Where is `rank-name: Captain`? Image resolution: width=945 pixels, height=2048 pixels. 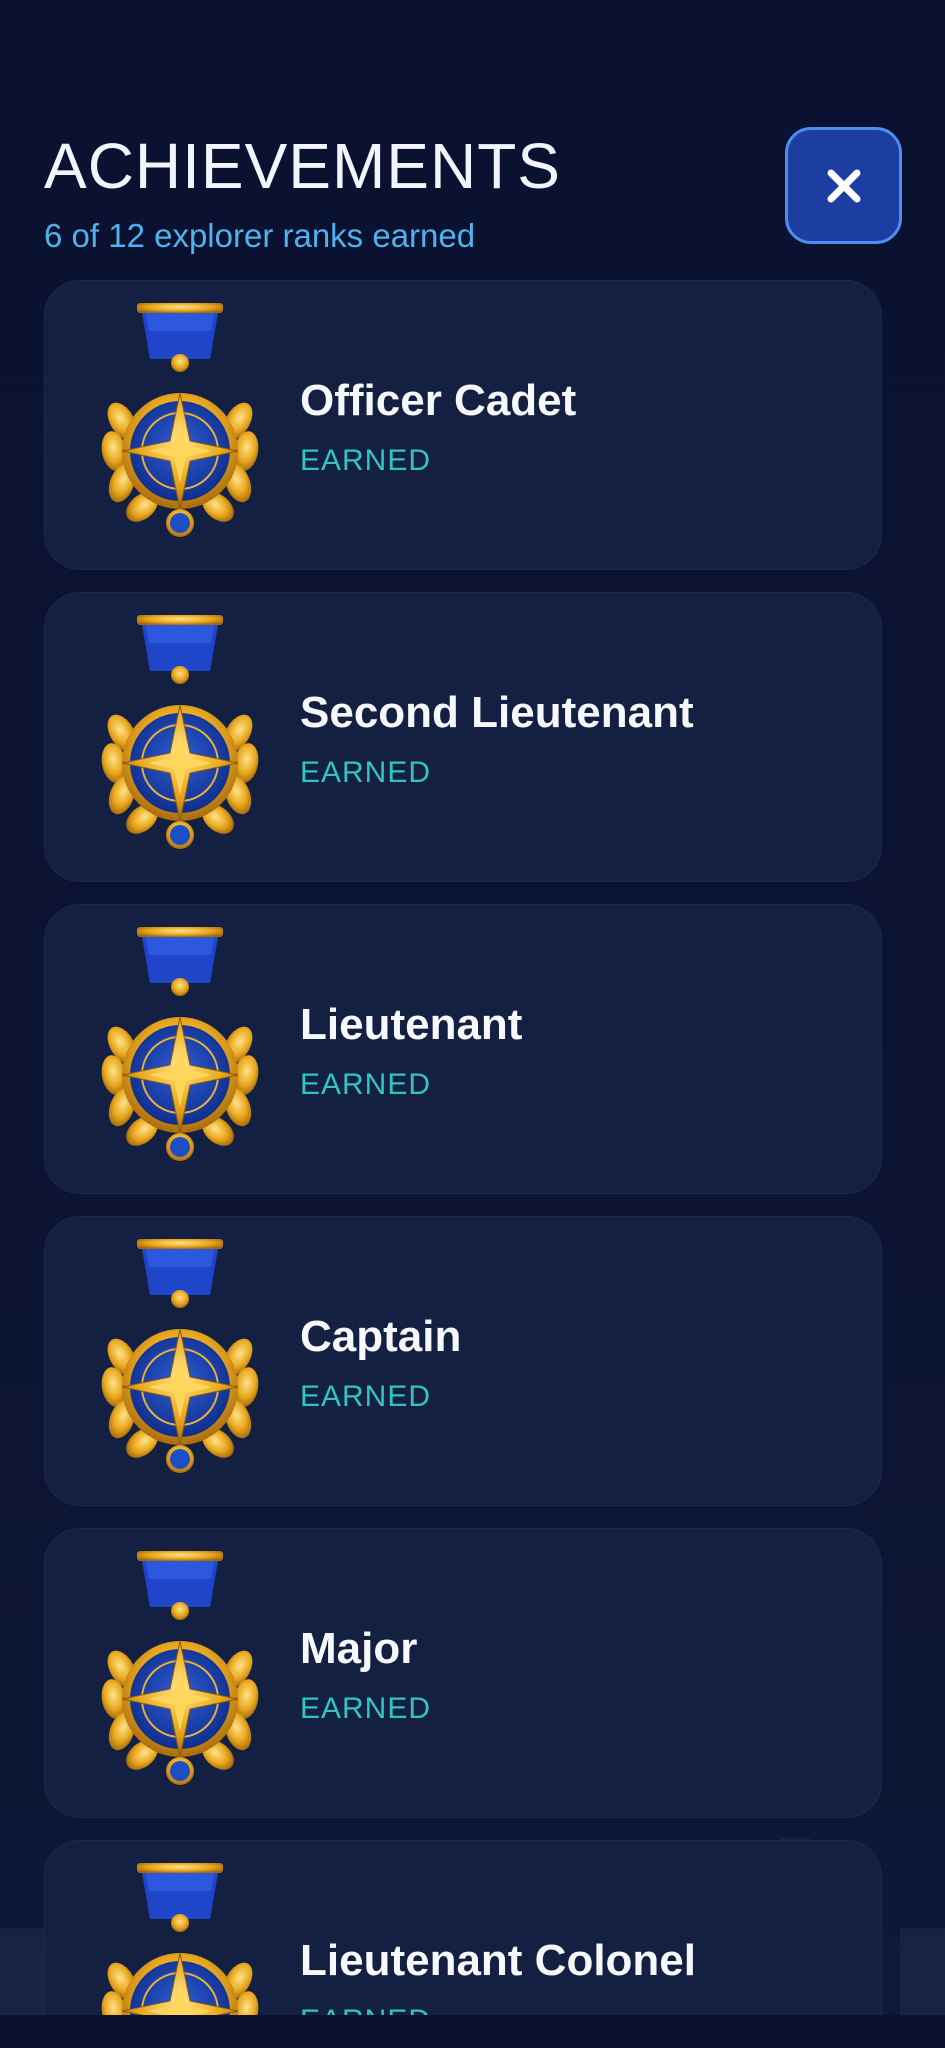
rank-name: Captain is located at coordinates (381, 1336).